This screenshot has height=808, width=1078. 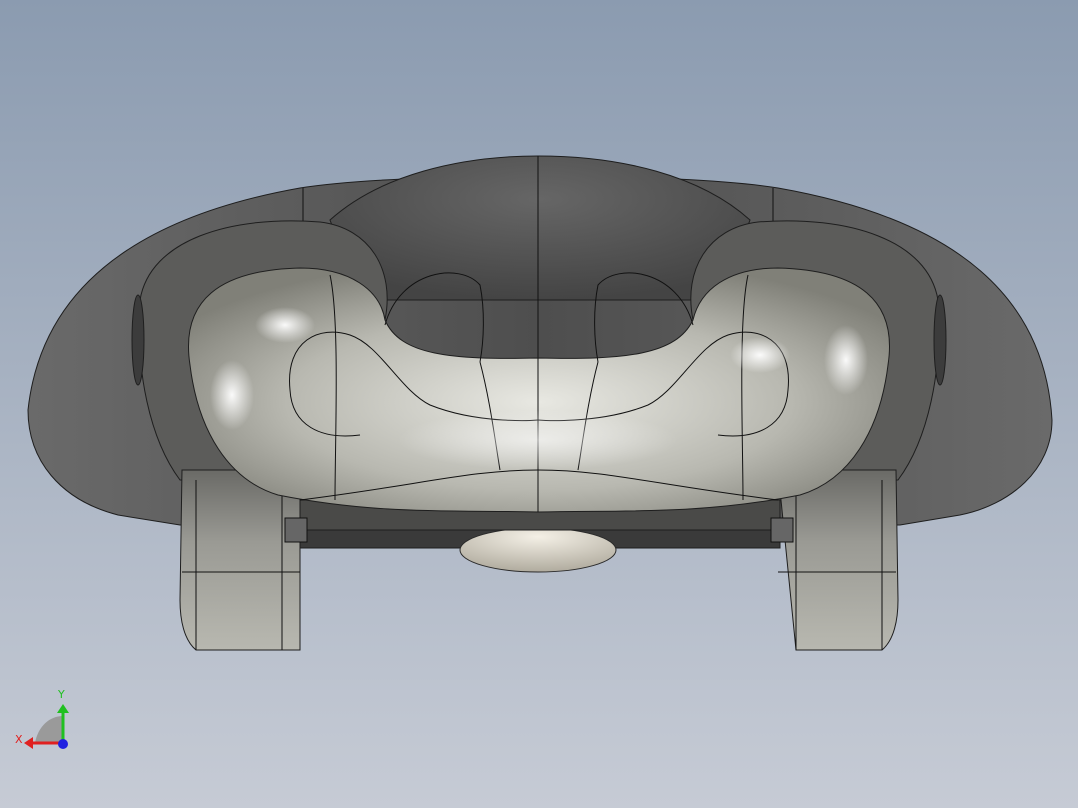 I want to click on x-axis-label: X, so click(x=19, y=739).